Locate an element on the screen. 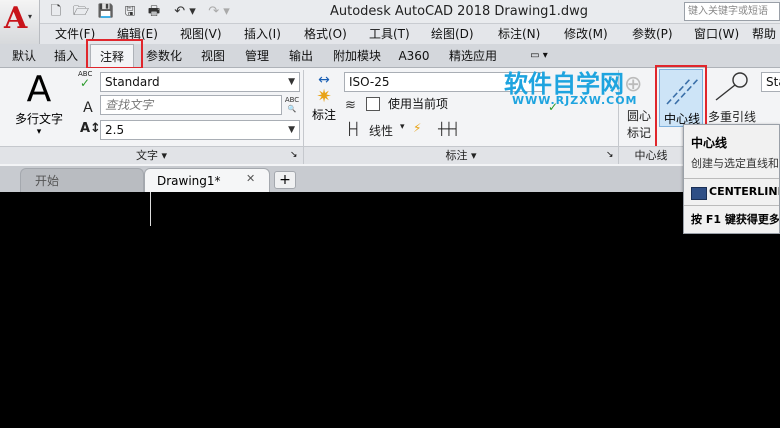 This screenshot has width=780, height=428. crosshair-cursor is located at coordinates (150, 209).